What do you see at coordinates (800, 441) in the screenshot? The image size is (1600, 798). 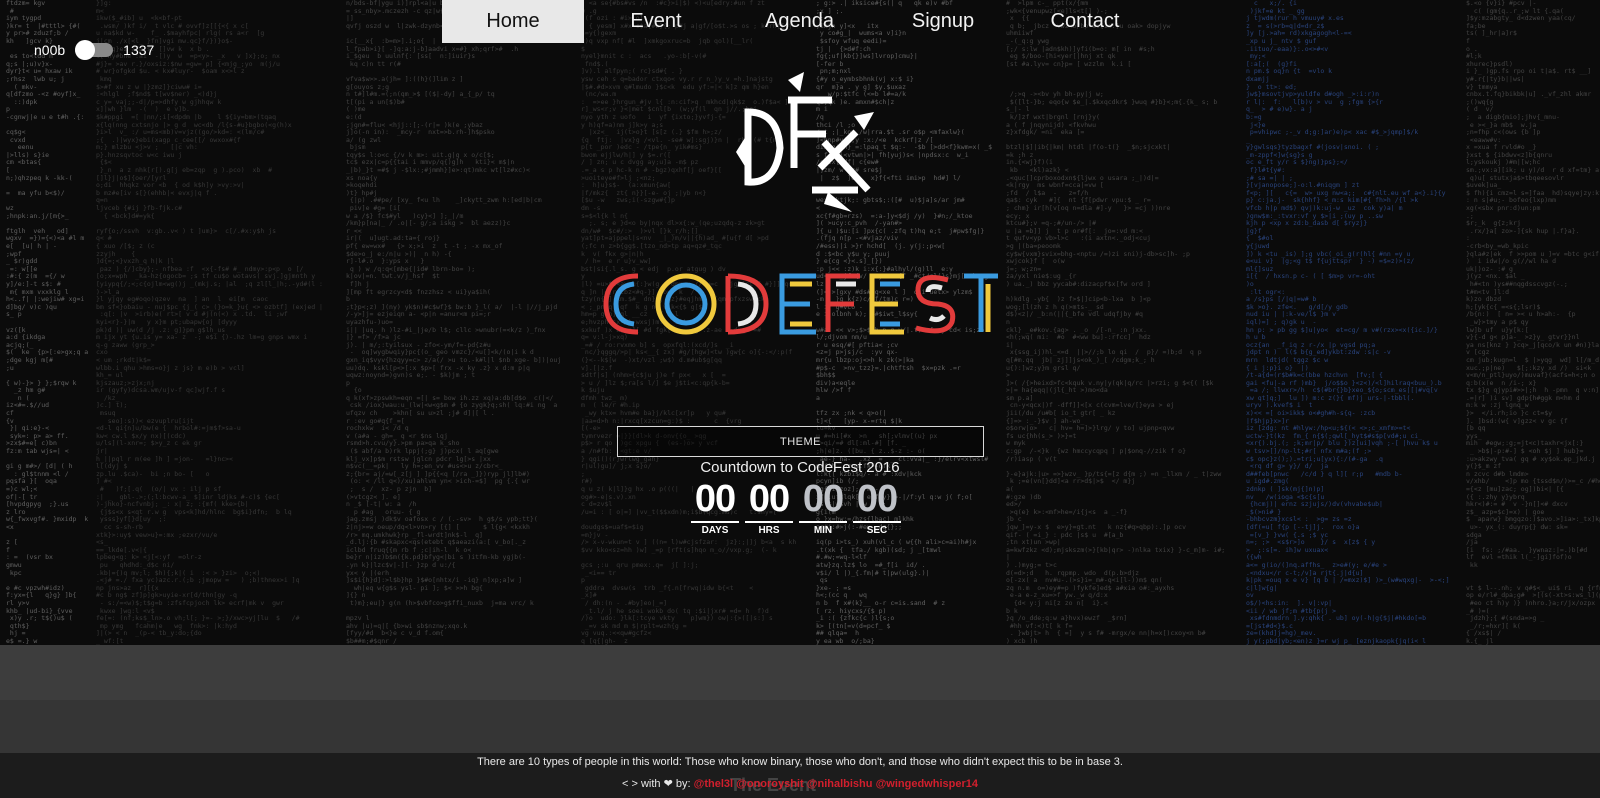 I see `theme-button: THEME` at bounding box center [800, 441].